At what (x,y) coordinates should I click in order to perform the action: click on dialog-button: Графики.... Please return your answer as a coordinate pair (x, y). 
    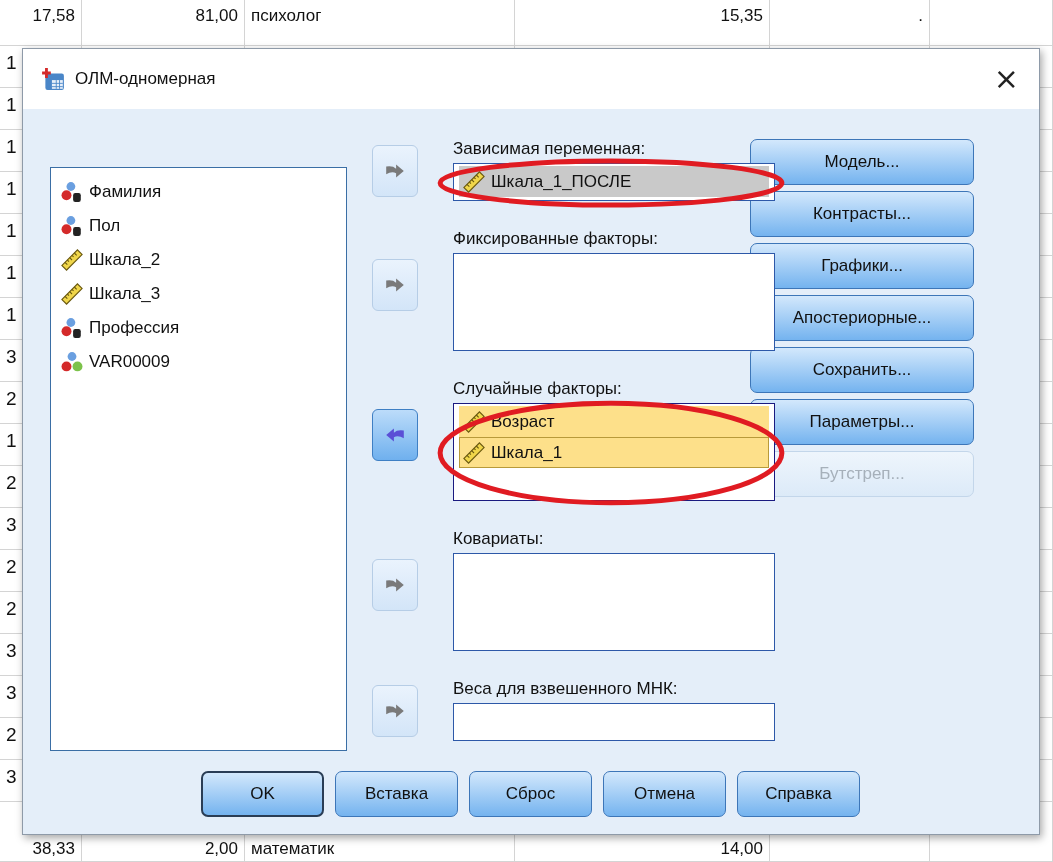
    Looking at the image, I should click on (862, 266).